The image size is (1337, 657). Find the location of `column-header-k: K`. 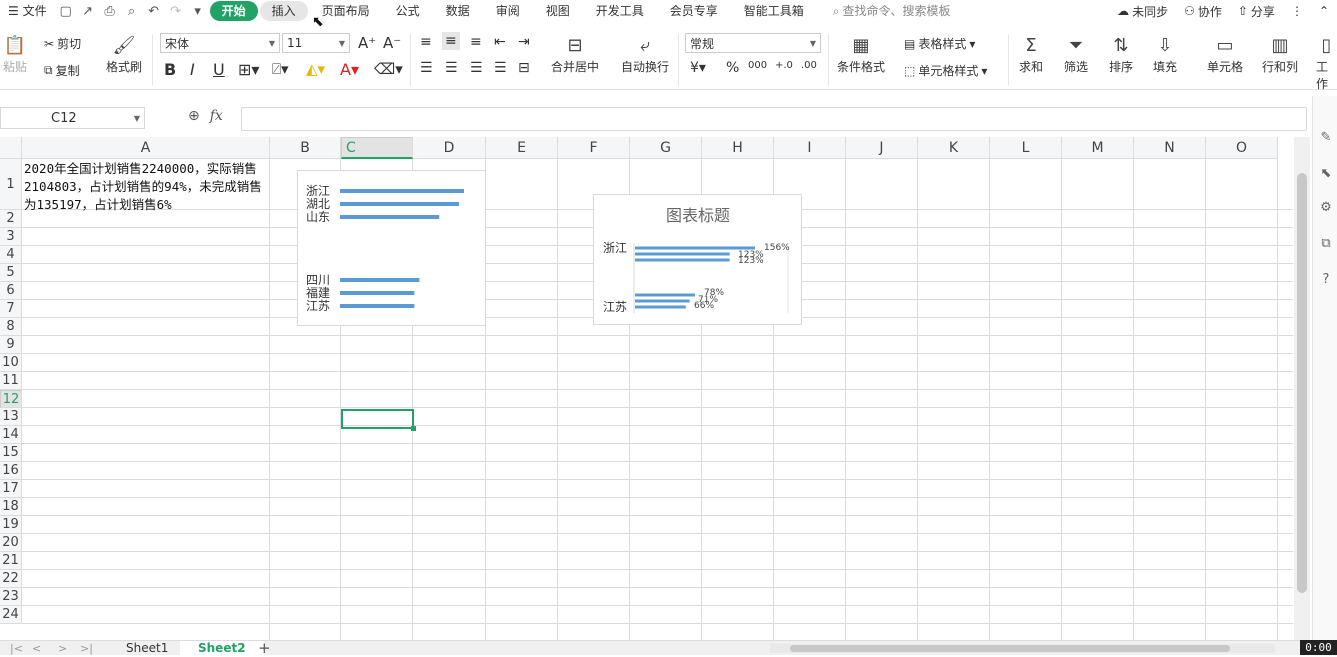

column-header-k: K is located at coordinates (954, 148).